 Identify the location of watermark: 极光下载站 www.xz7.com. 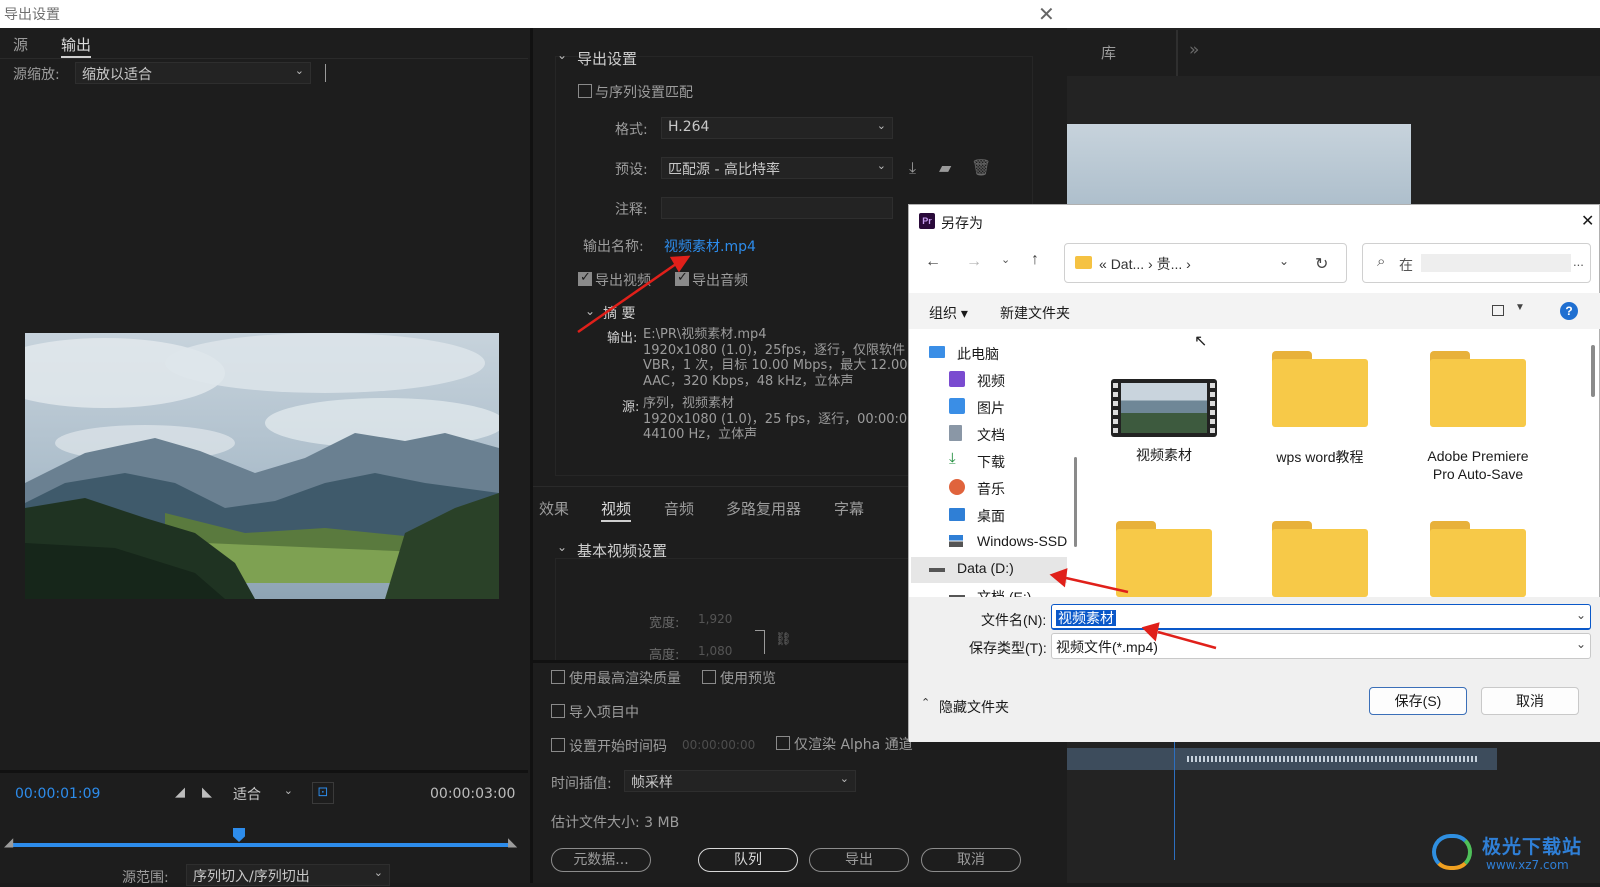
(1513, 853).